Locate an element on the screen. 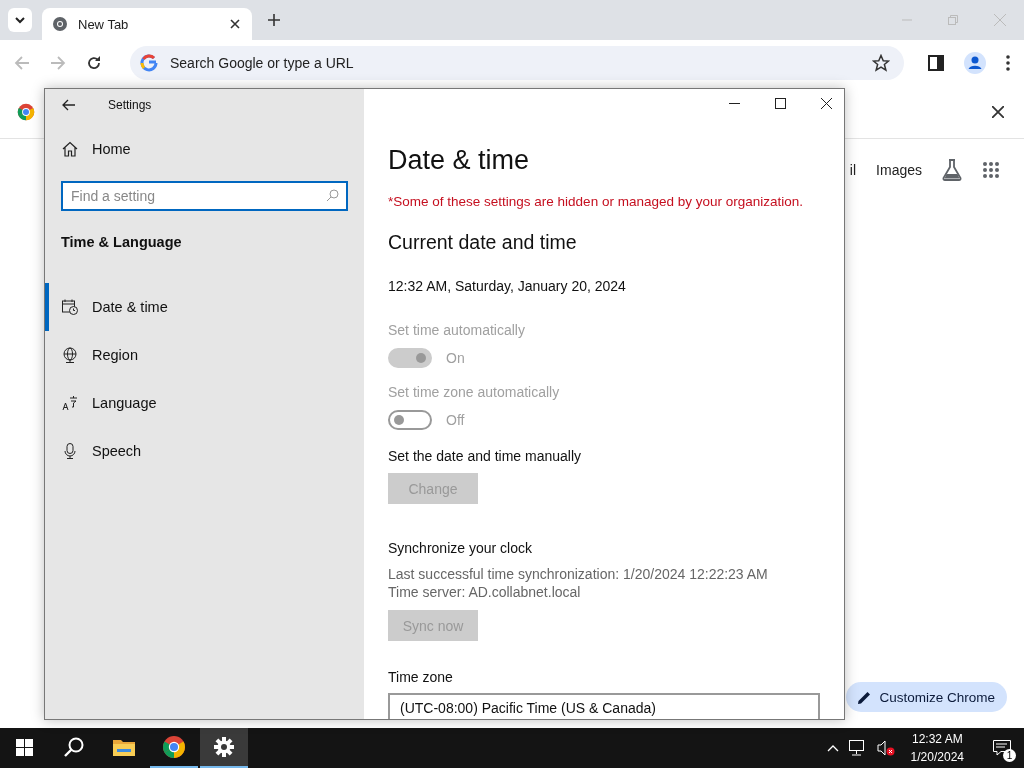  flask-icon is located at coordinates (952, 170).